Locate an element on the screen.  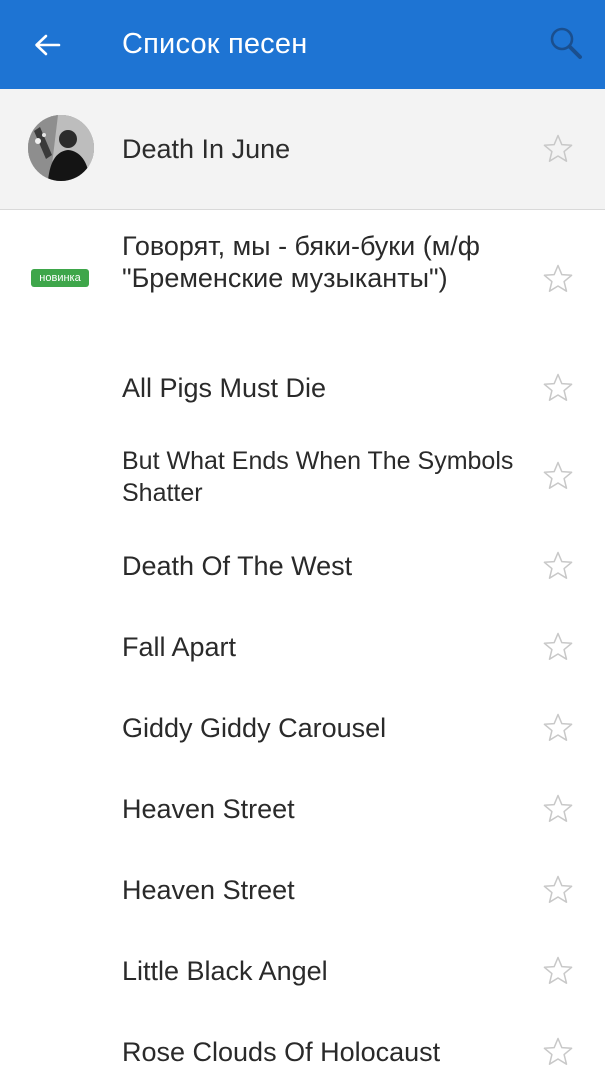
song-row: Rose Clouds Of Holocaust is located at coordinates (302, 1051).